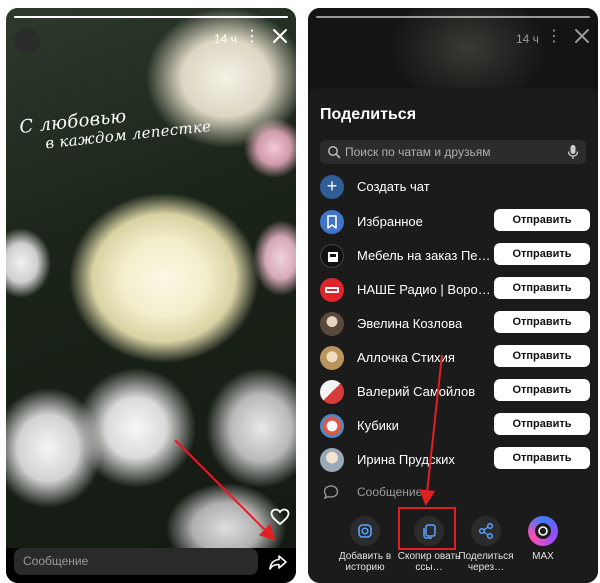  What do you see at coordinates (573, 152) in the screenshot?
I see `microphone-icon` at bounding box center [573, 152].